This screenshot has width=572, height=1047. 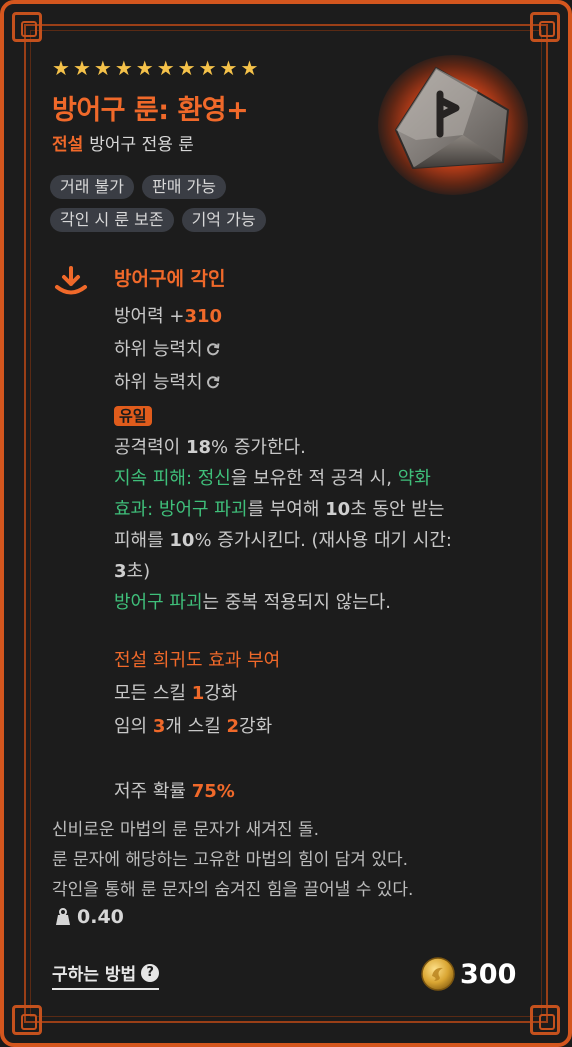 I want to click on effect-text: 개 스킬, so click(x=196, y=726).